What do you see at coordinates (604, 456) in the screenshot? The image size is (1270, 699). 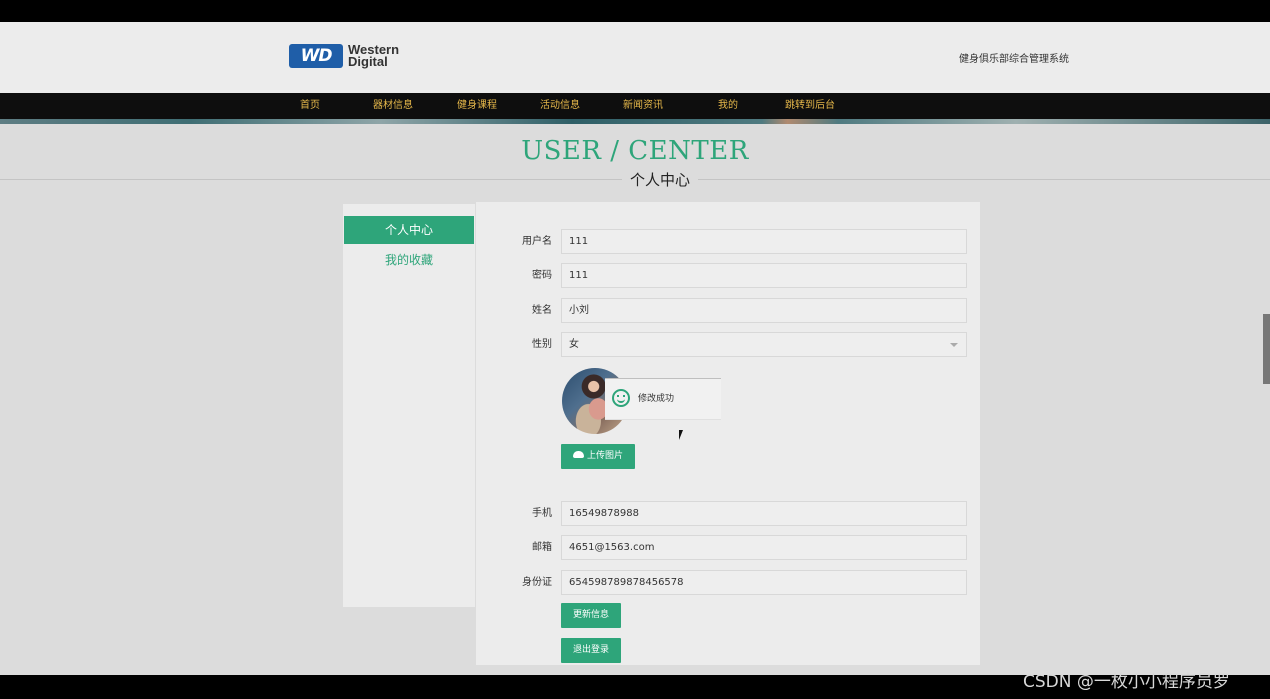 I see `upload-button-label: 上传图片` at bounding box center [604, 456].